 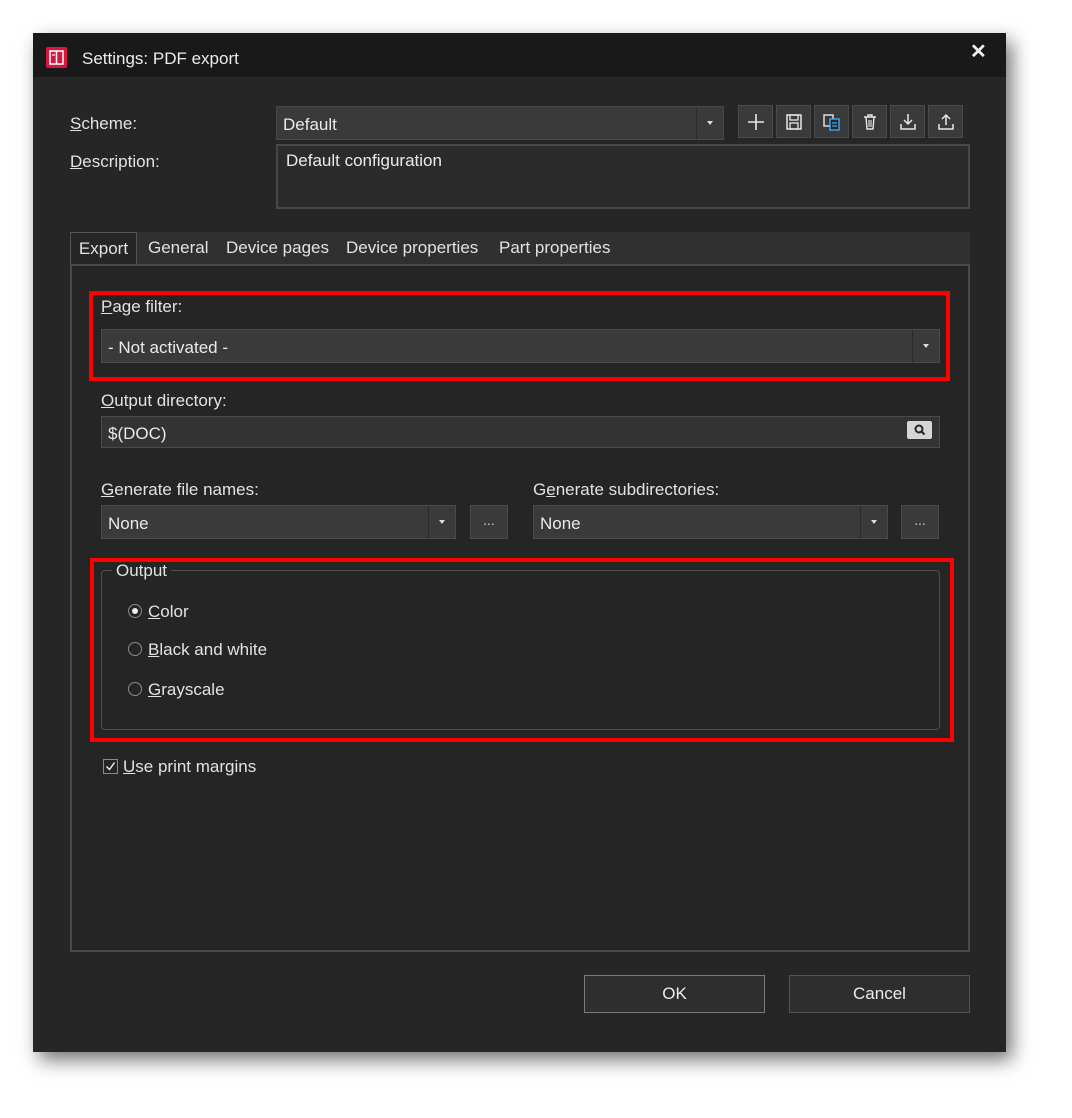 What do you see at coordinates (626, 489) in the screenshot?
I see `generate-subdirectories-label: Generate subdirectories:` at bounding box center [626, 489].